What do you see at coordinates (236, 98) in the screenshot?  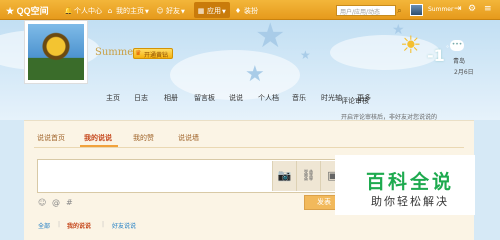 I see `nav-shuoshuo: 说说` at bounding box center [236, 98].